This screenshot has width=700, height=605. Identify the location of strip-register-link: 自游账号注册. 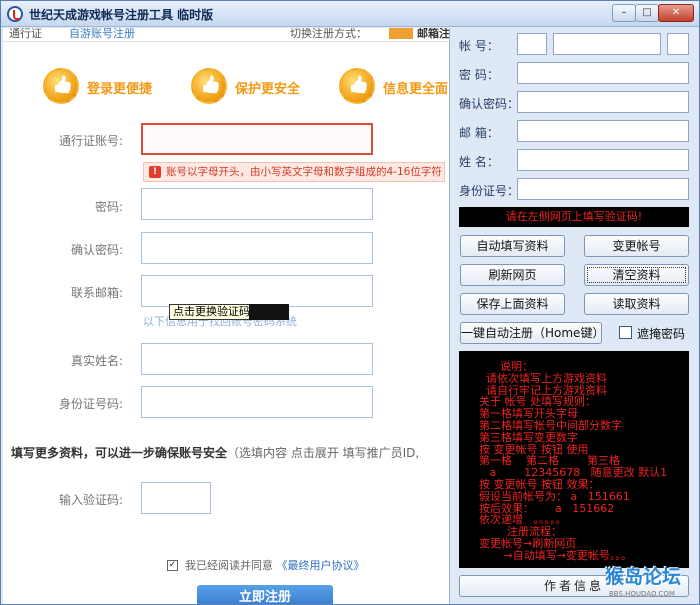
(102, 34).